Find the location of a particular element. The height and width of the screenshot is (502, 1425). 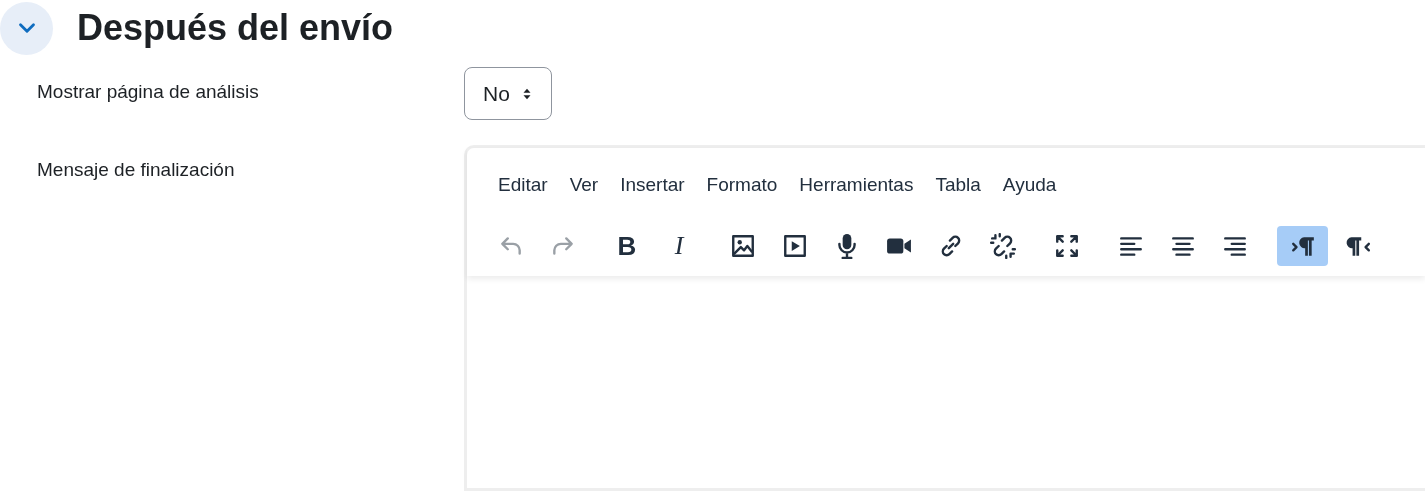

toolbar-button: I is located at coordinates (679, 246).